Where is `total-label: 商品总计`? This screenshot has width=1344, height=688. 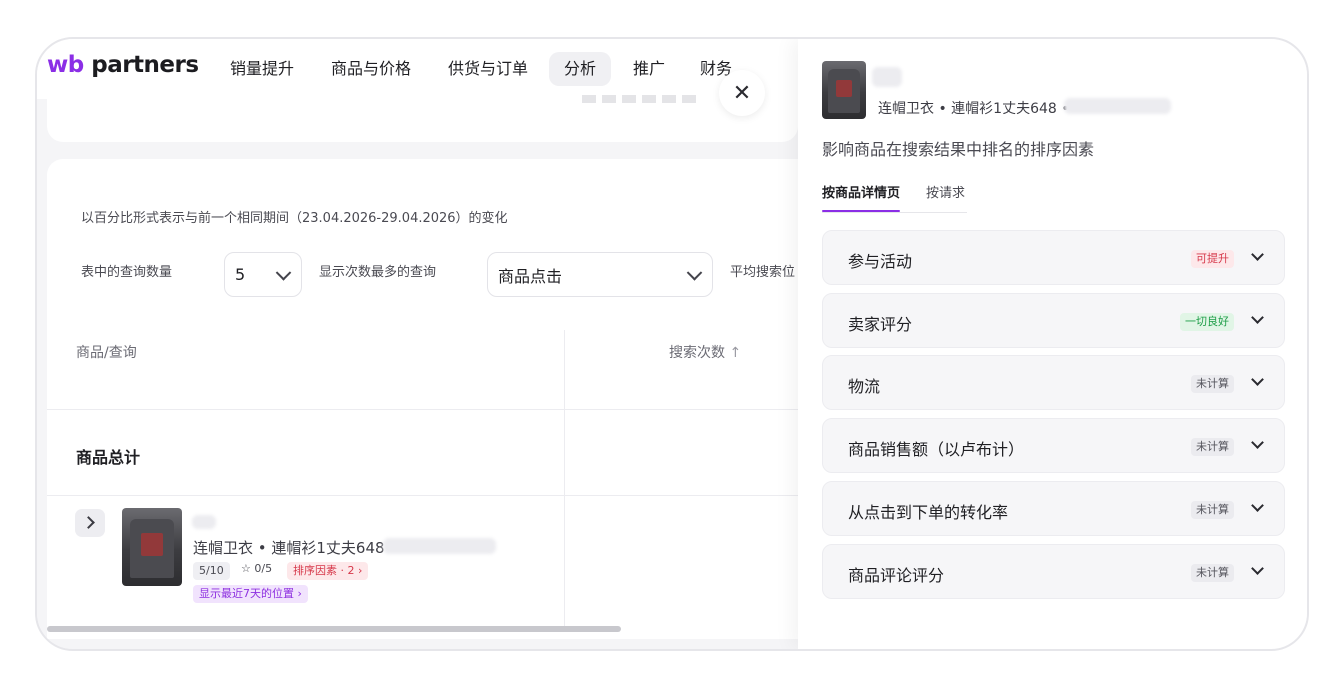
total-label: 商品总计 is located at coordinates (108, 457).